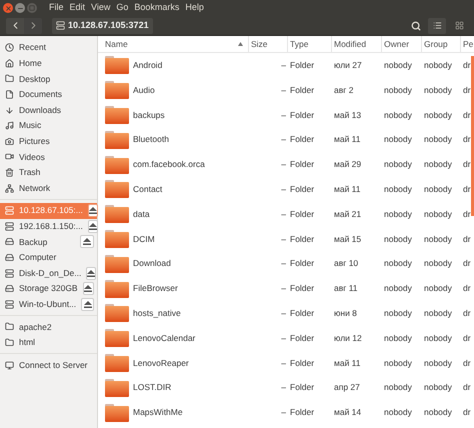 The image size is (474, 428). I want to click on network-icon, so click(9, 188).